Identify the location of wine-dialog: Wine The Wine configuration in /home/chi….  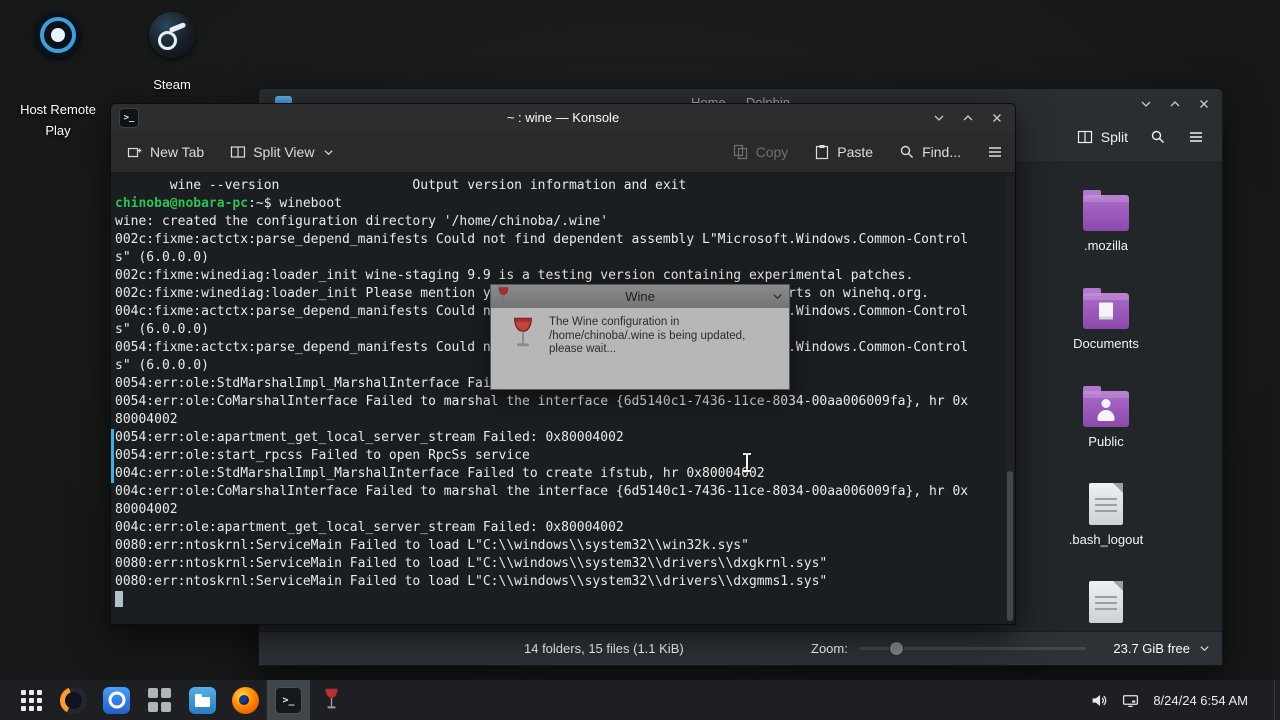
(640, 337).